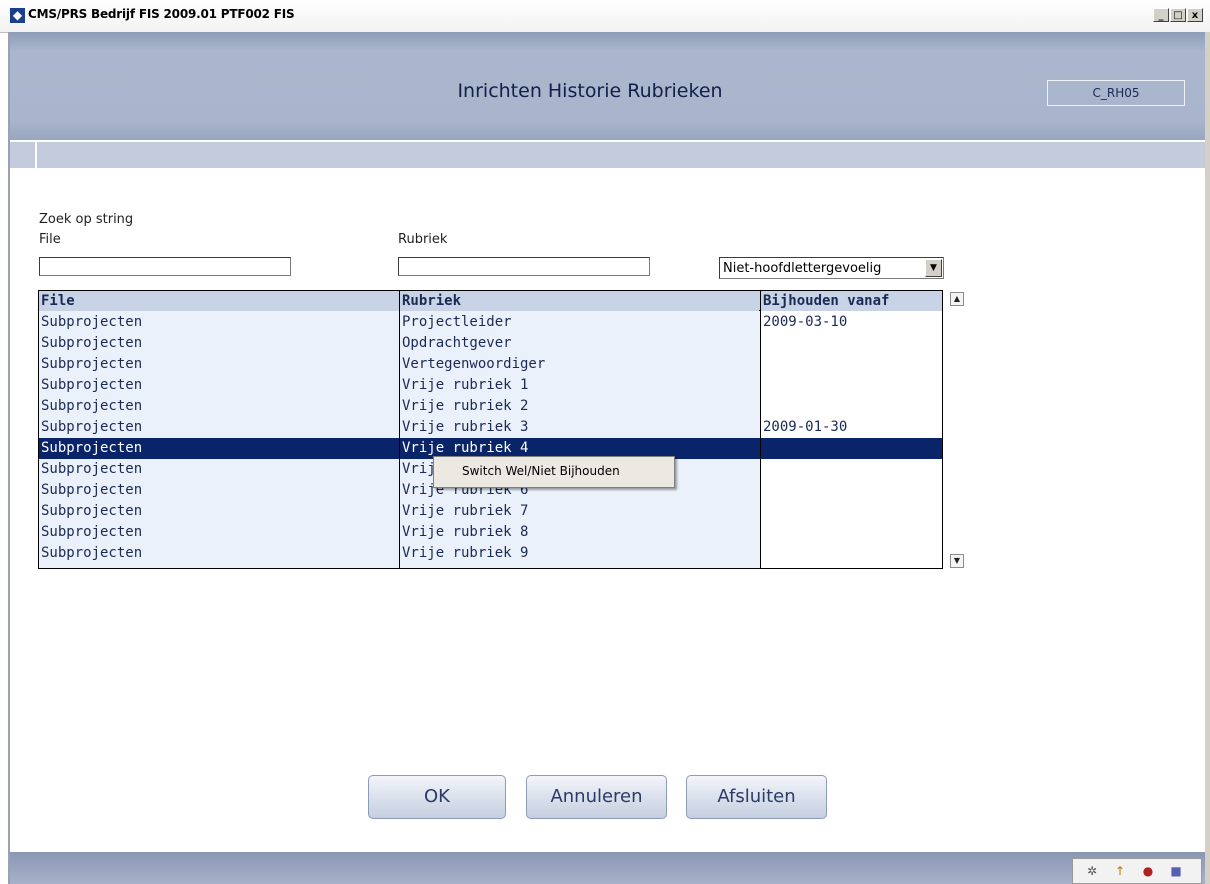  I want to click on table-row: Subprojecten Vrije rubriek 3 2009-01-30, so click(490, 427).